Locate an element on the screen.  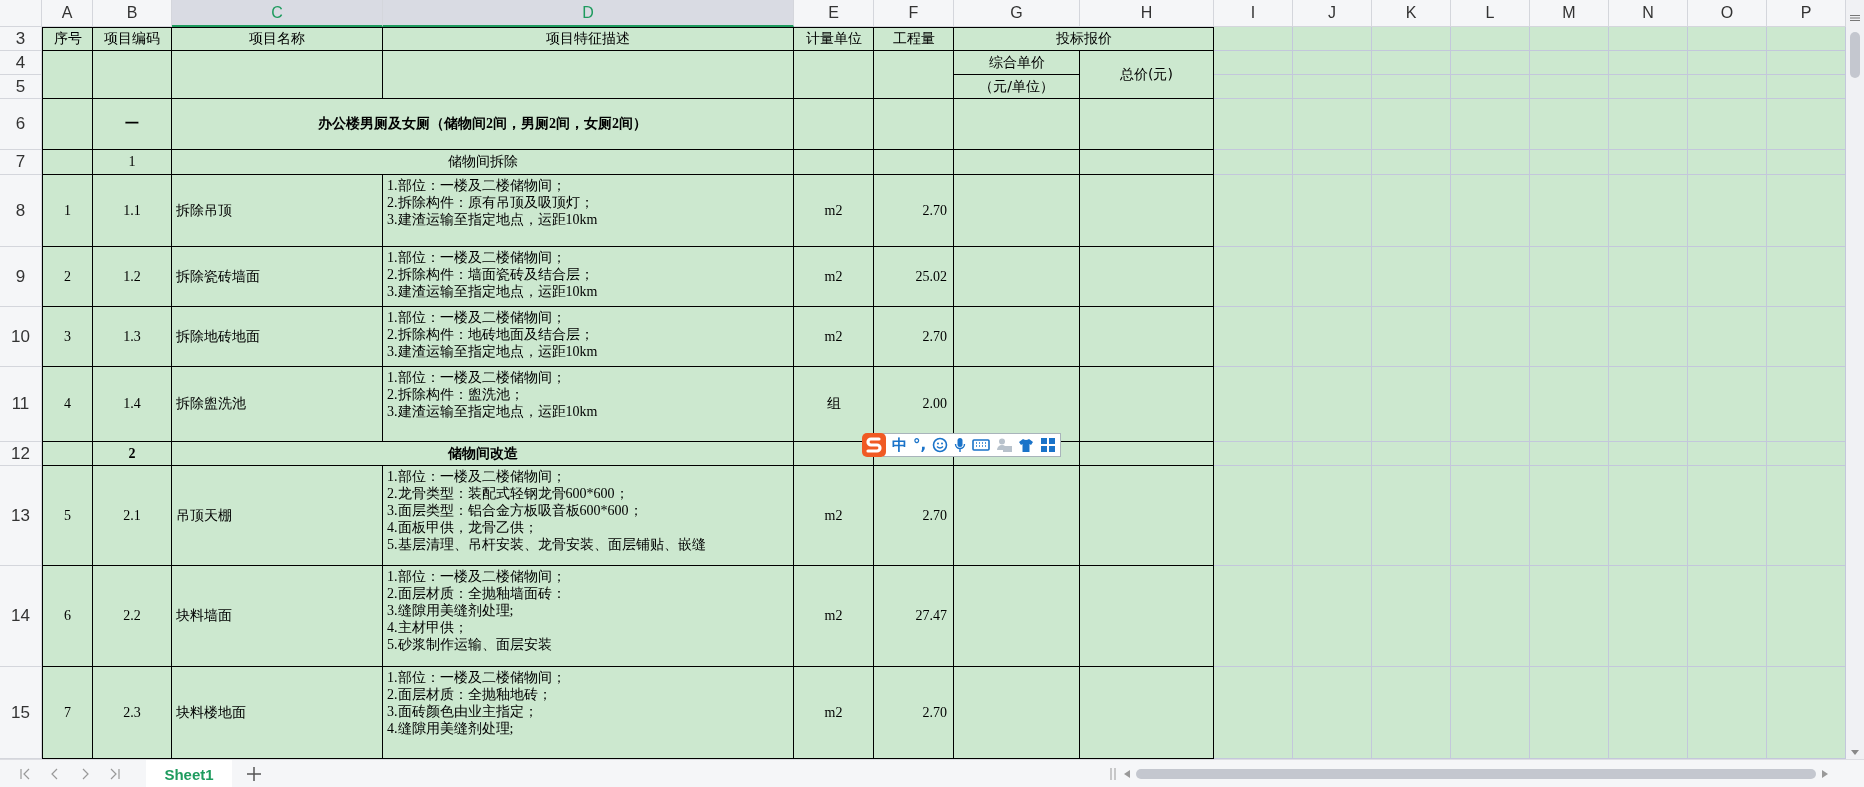
smiley-icon is located at coordinates (940, 445).